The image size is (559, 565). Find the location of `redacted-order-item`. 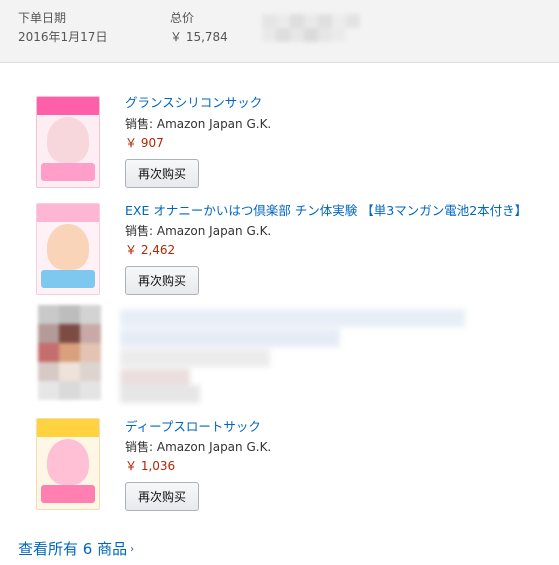

redacted-order-item is located at coordinates (253, 354).